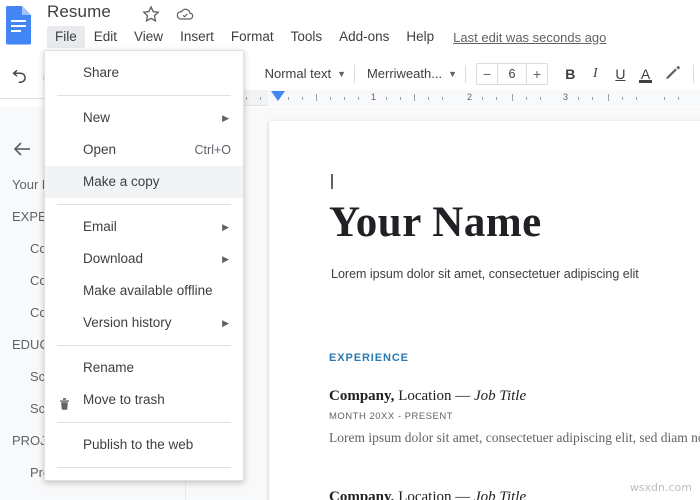 The image size is (700, 500). What do you see at coordinates (500, 396) in the screenshot?
I see `job-1-title: Job Title` at bounding box center [500, 396].